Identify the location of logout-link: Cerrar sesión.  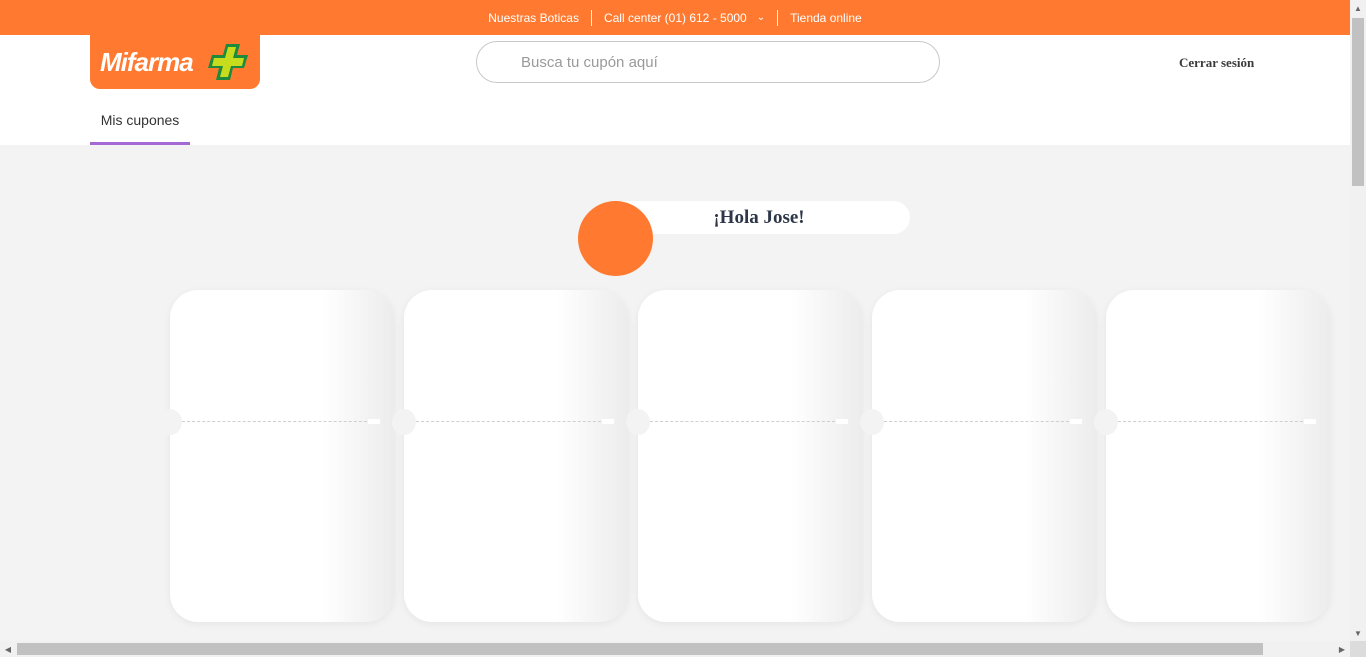
(1216, 63).